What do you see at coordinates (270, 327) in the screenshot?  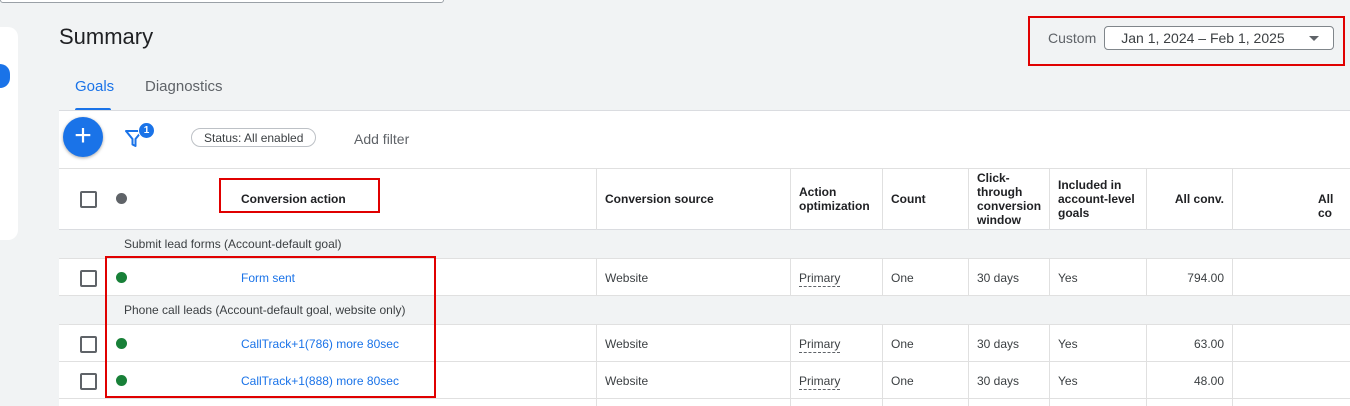 I see `highlight-conversion-rows` at bounding box center [270, 327].